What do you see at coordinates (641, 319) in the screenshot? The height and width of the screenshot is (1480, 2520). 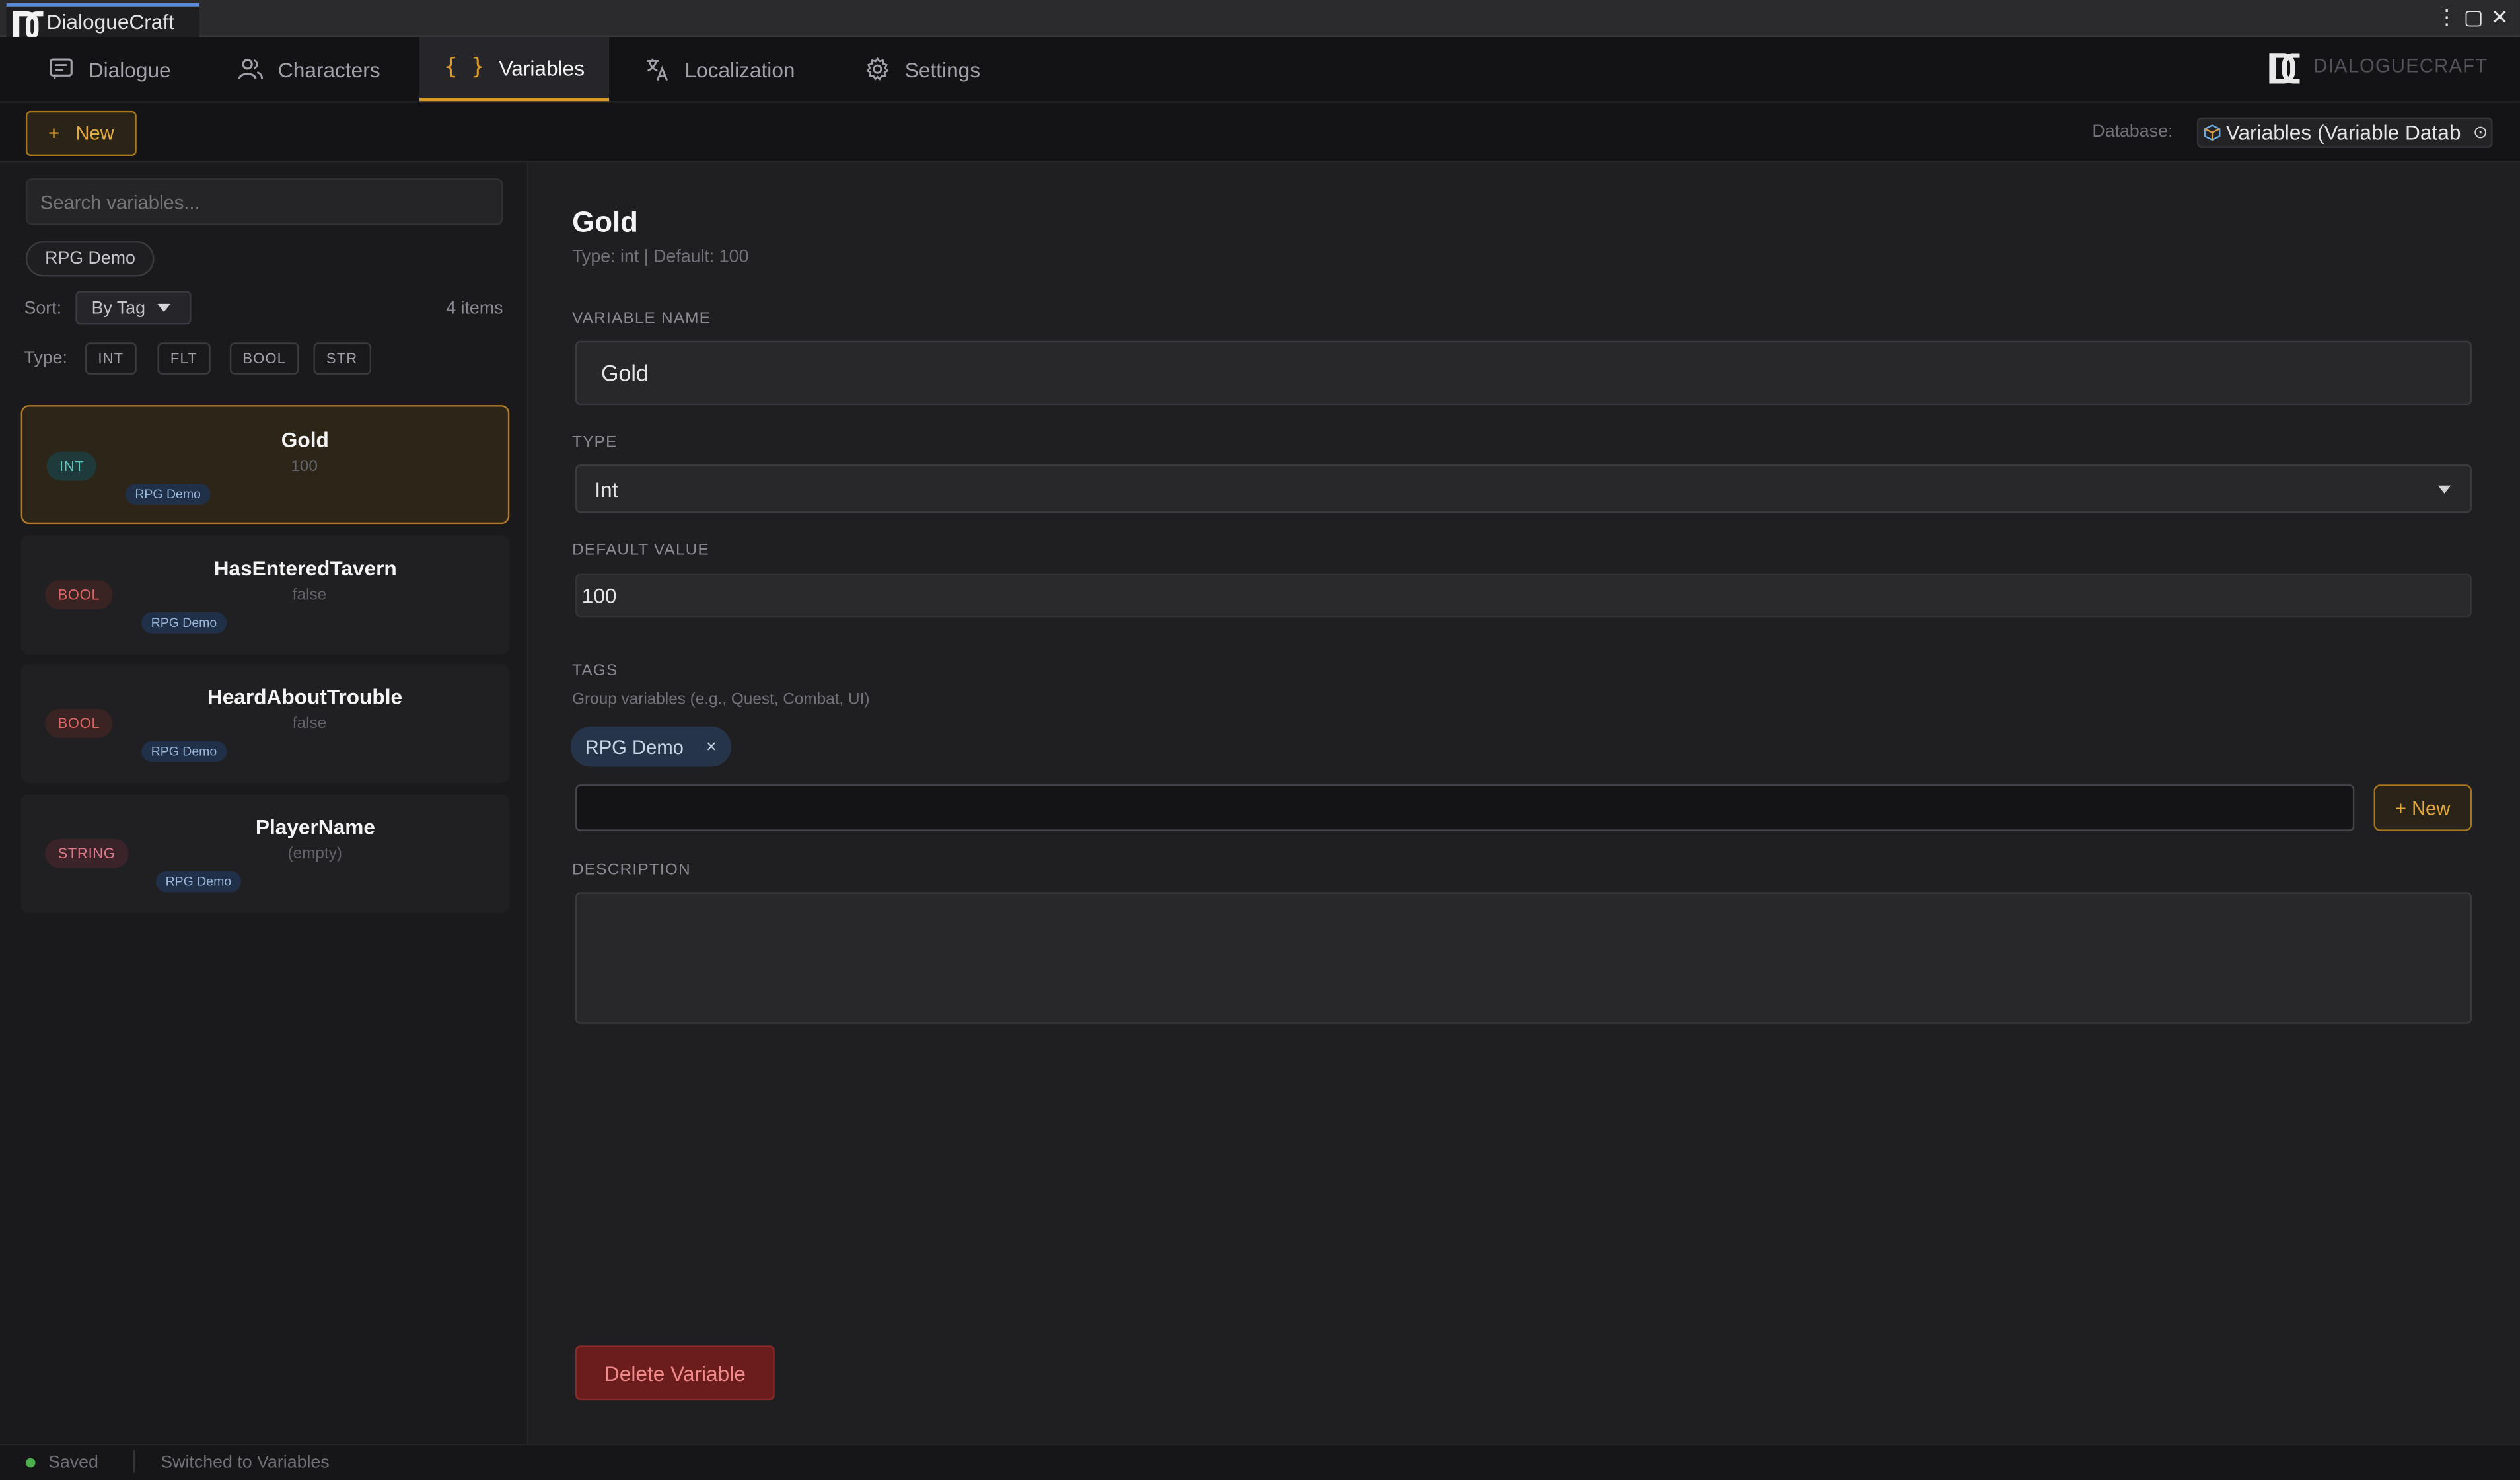 I see `variable-name-label: VARIABLE NAME` at bounding box center [641, 319].